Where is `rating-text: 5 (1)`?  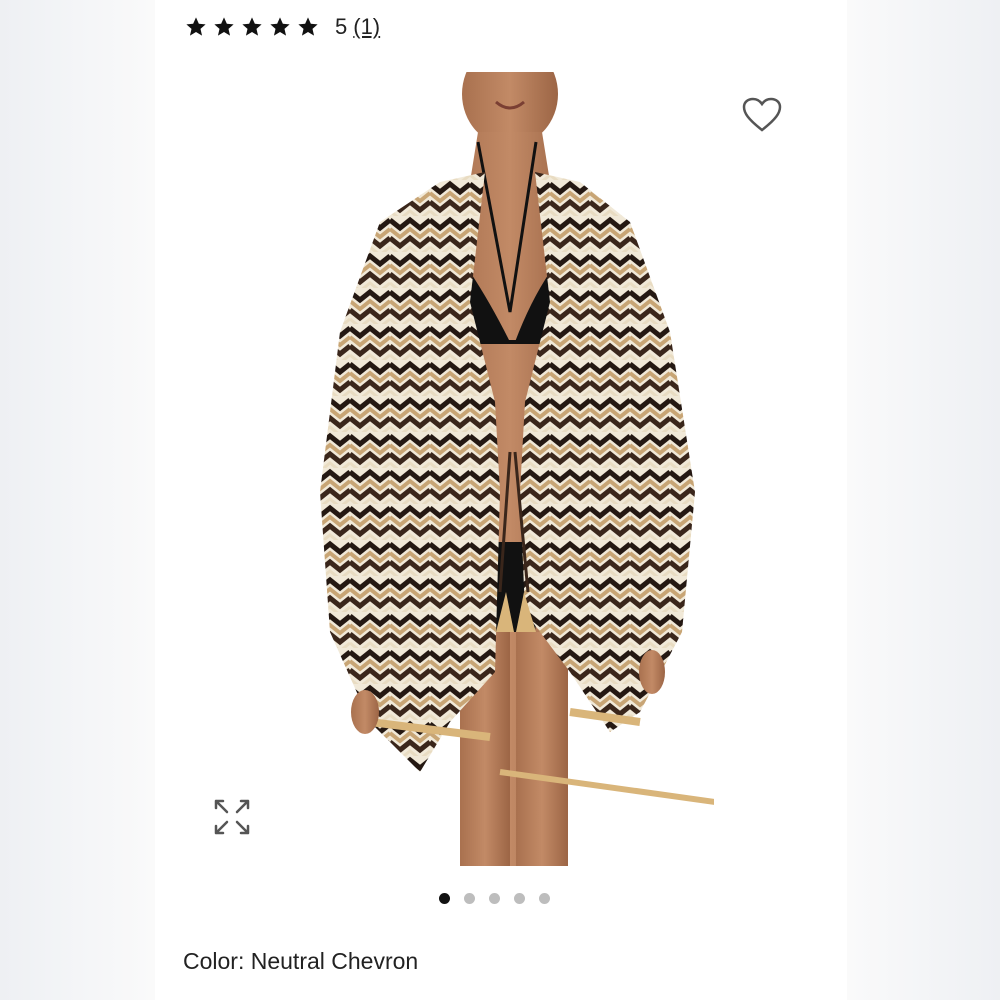 rating-text: 5 (1) is located at coordinates (357, 27).